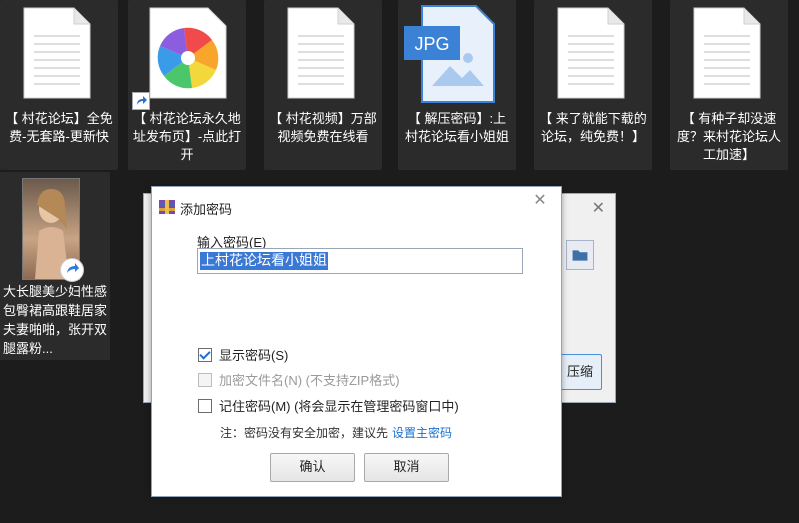  I want to click on jpg-badge-text: JPG, so click(431, 44).